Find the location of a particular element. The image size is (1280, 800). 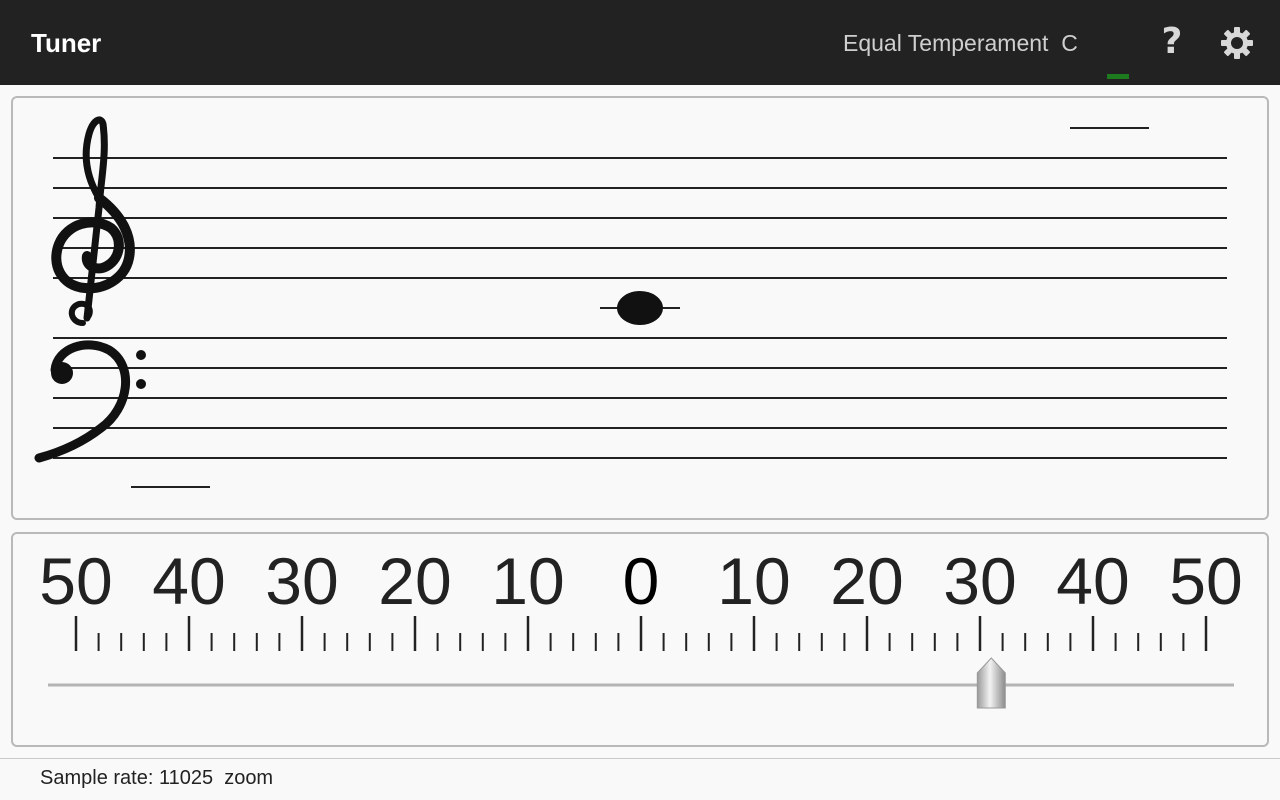

divider is located at coordinates (640, 758).